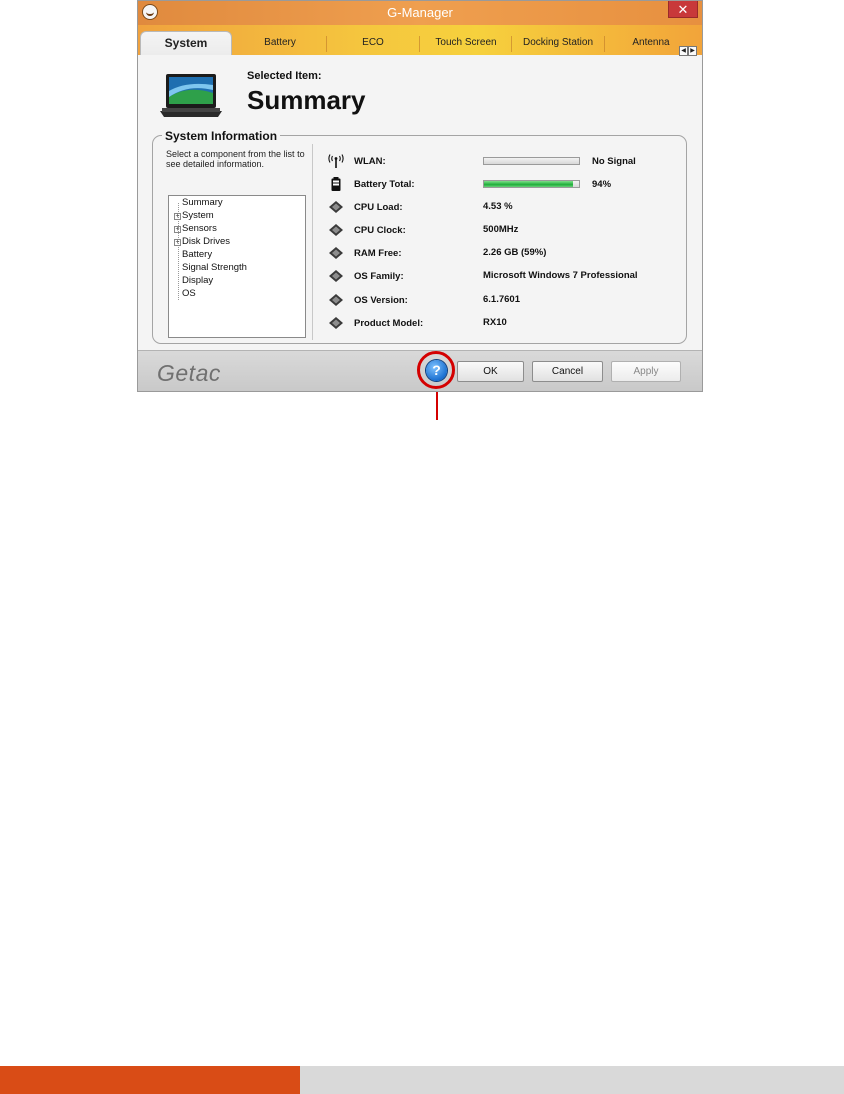  I want to click on selected-item-value: Summary, so click(306, 100).